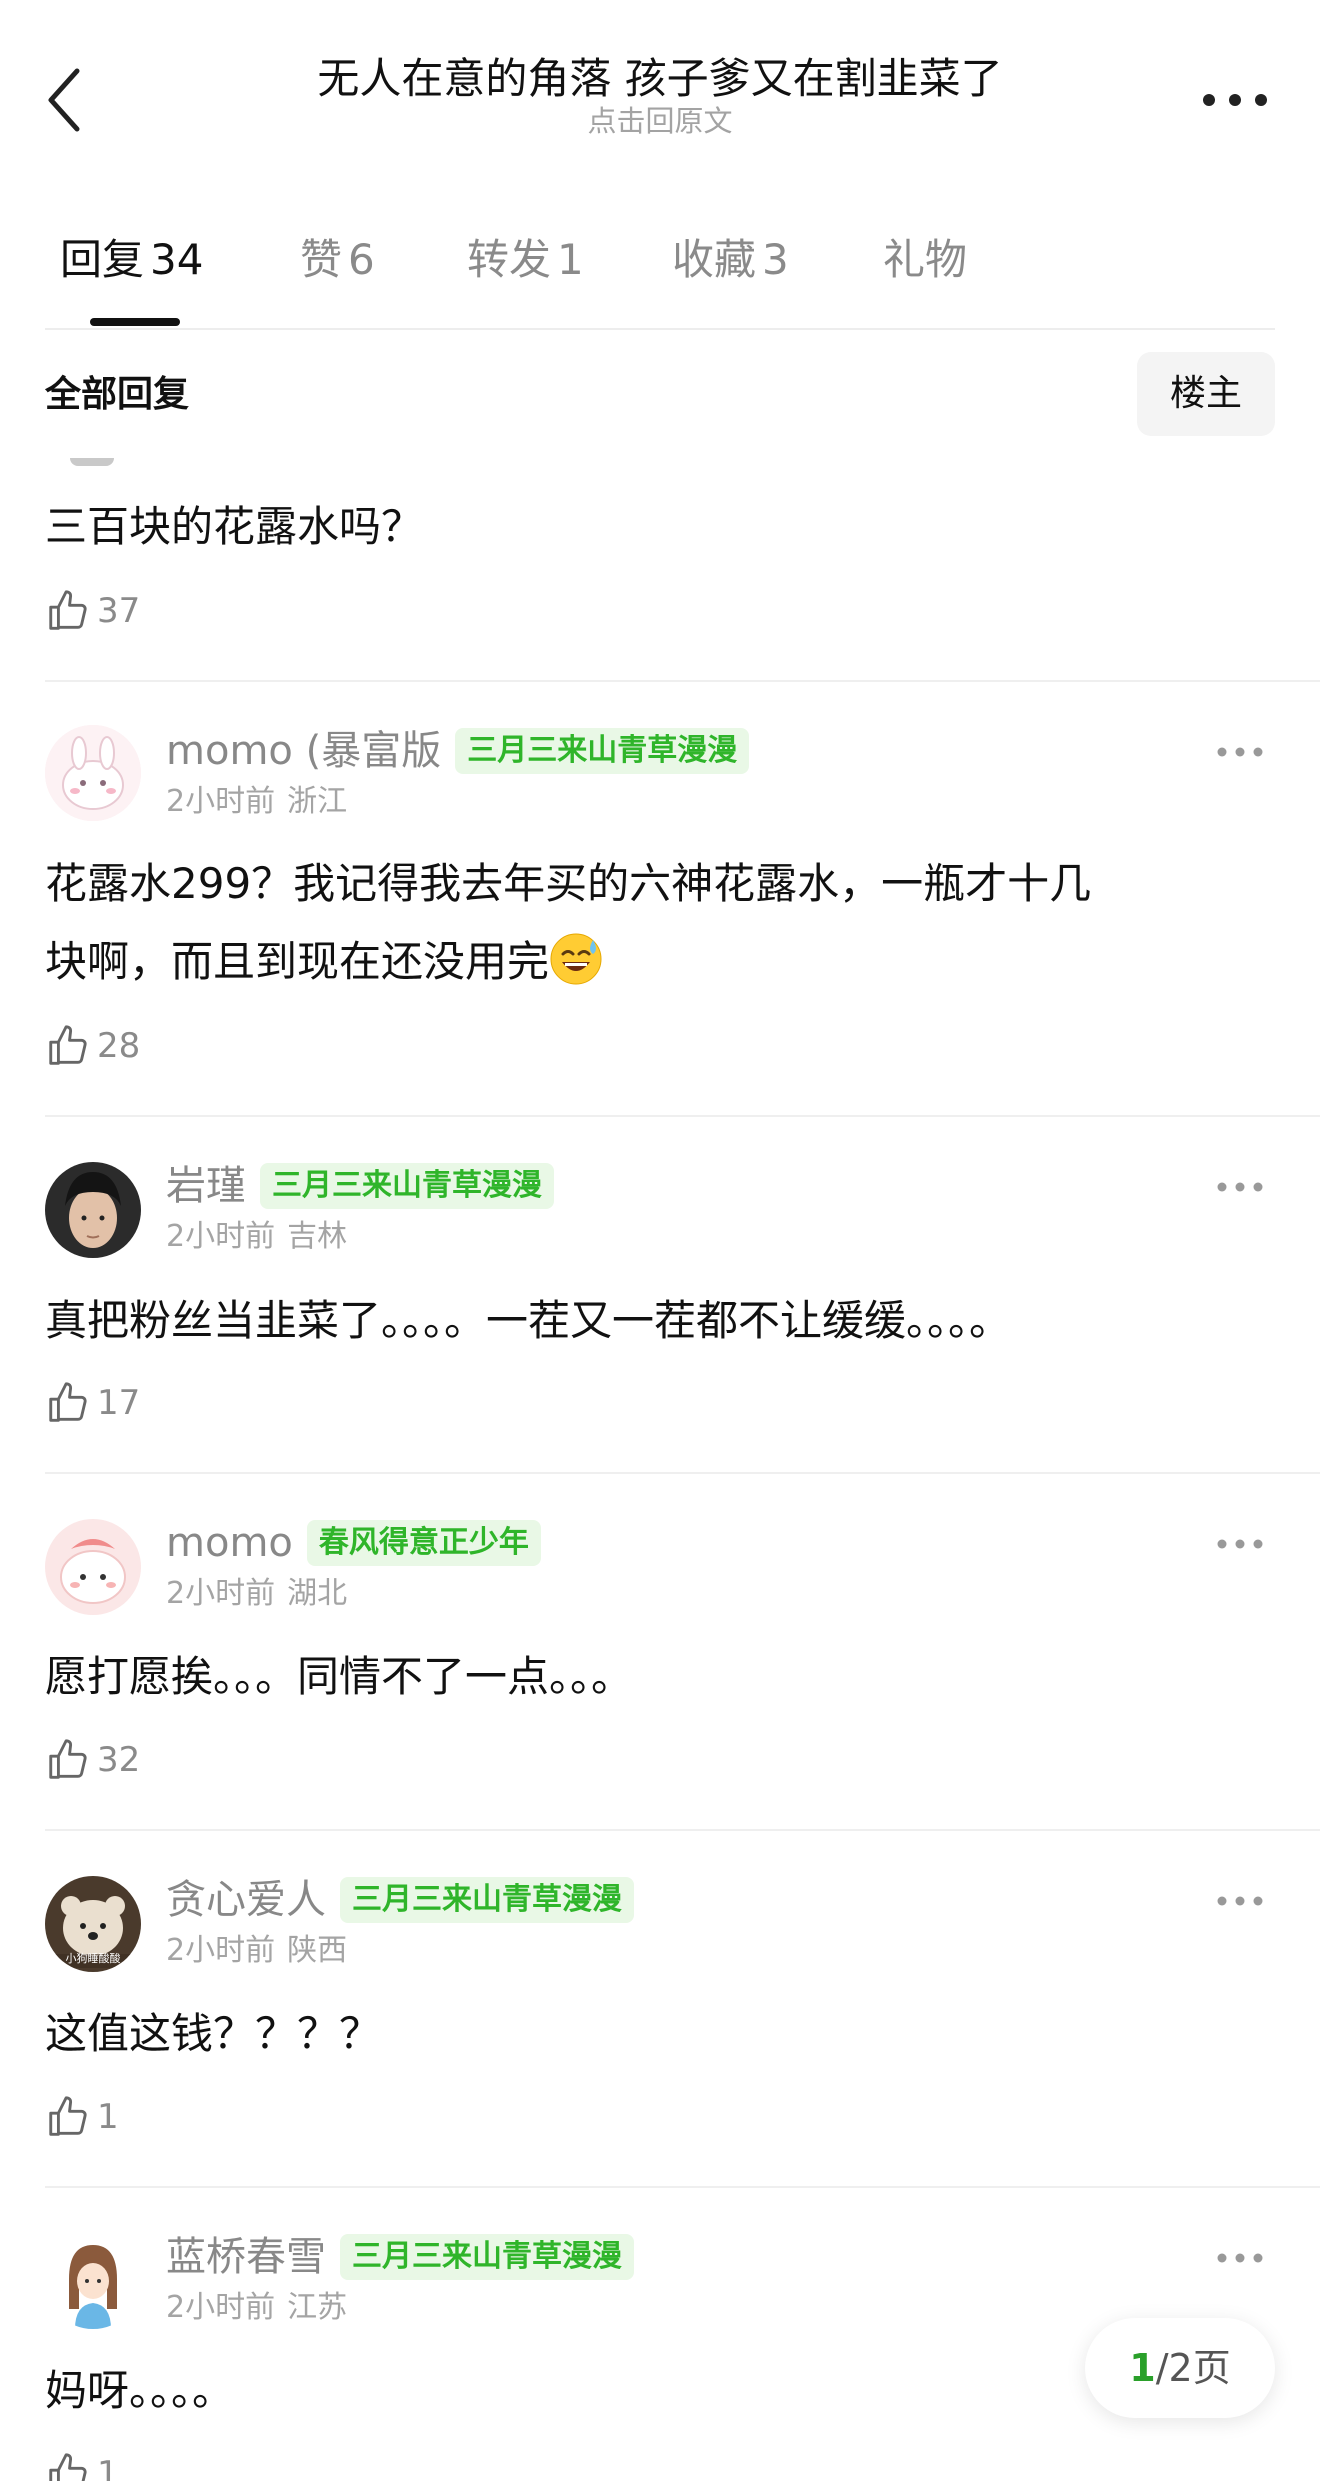 The height and width of the screenshot is (2481, 1320). What do you see at coordinates (177, 259) in the screenshot?
I see `tab-count: 34` at bounding box center [177, 259].